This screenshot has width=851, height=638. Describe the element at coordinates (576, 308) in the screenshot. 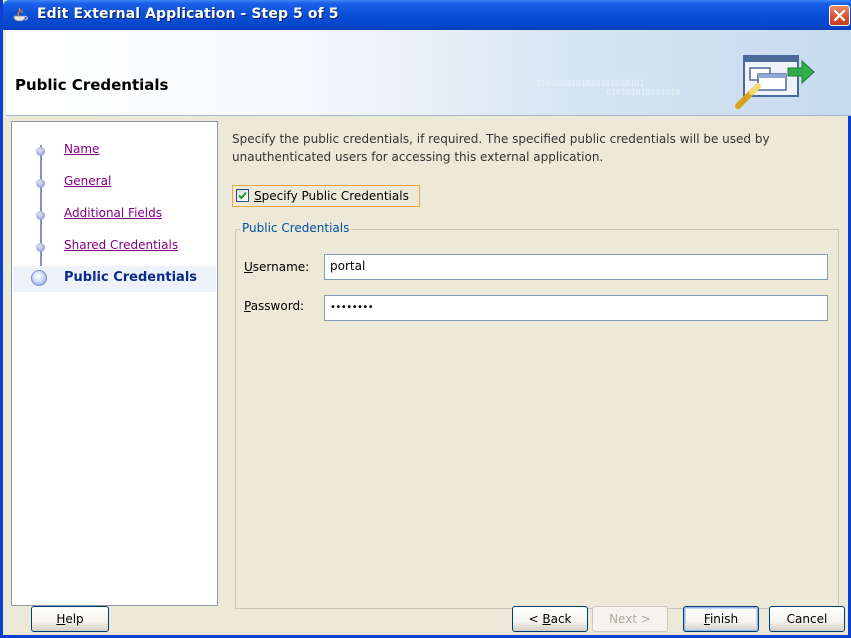

I see `password-field: ••••••••` at that location.